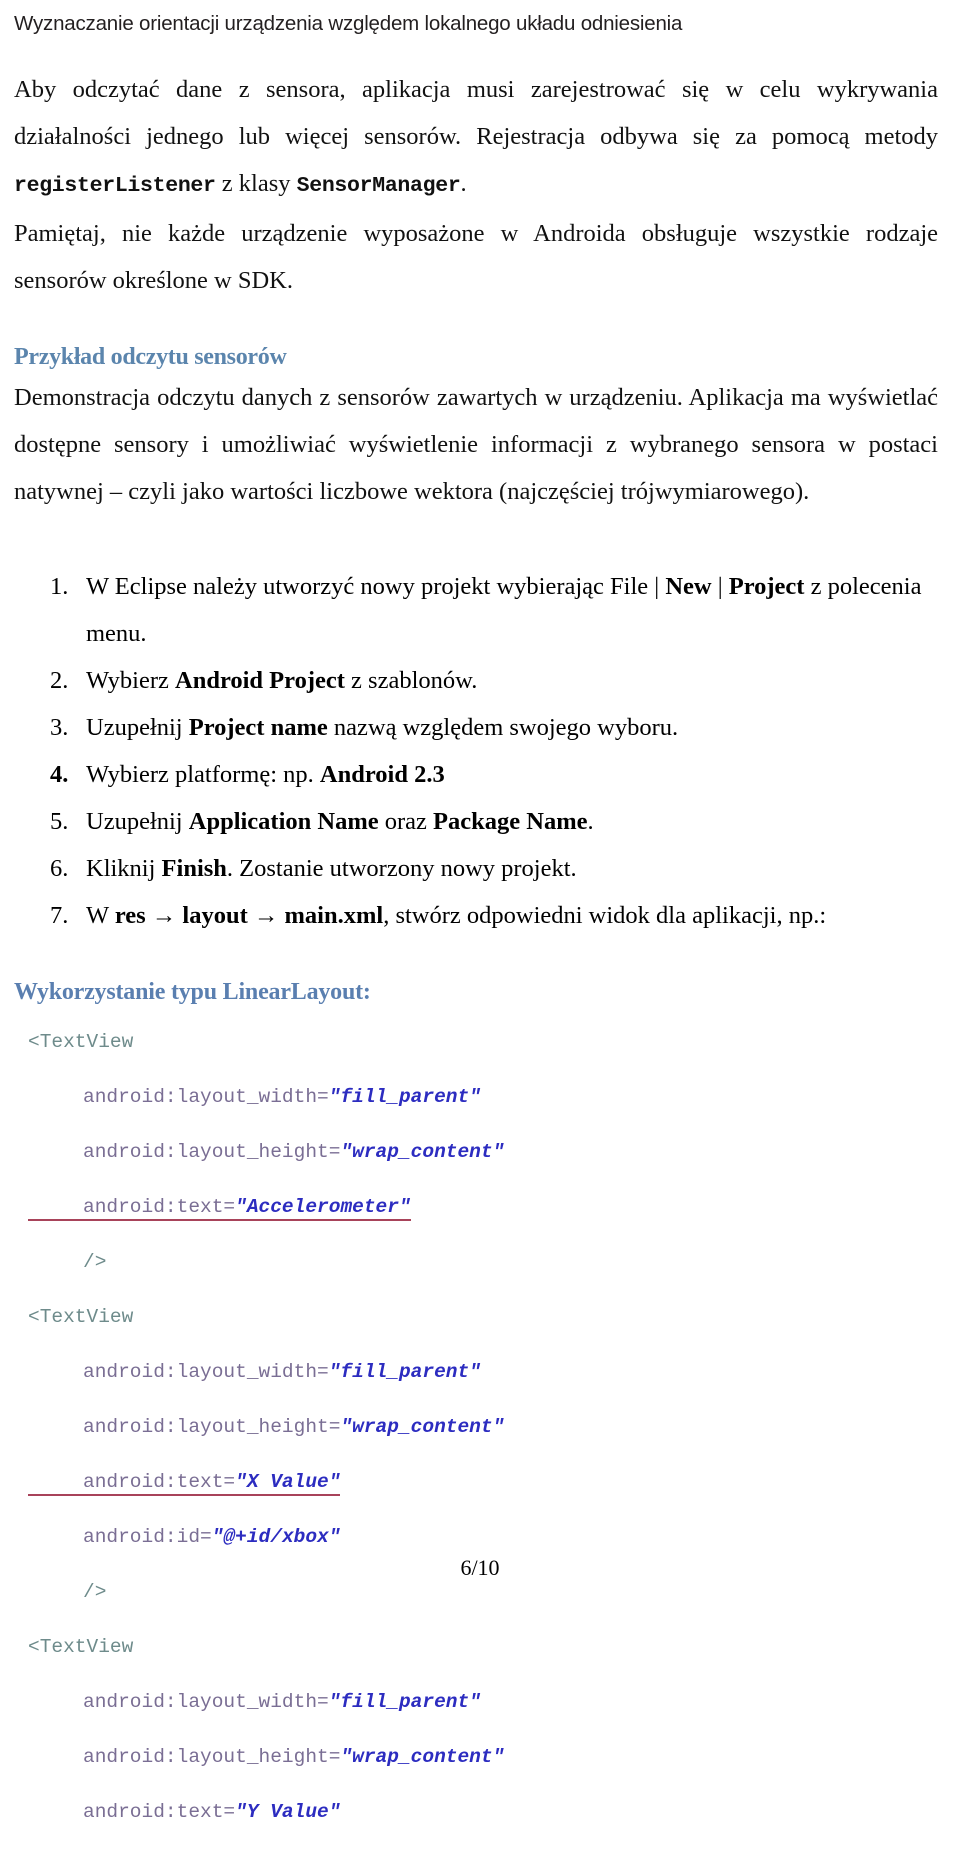 The image size is (960, 1854). Describe the element at coordinates (411, 680) in the screenshot. I see `step-run: z szablonów.` at that location.